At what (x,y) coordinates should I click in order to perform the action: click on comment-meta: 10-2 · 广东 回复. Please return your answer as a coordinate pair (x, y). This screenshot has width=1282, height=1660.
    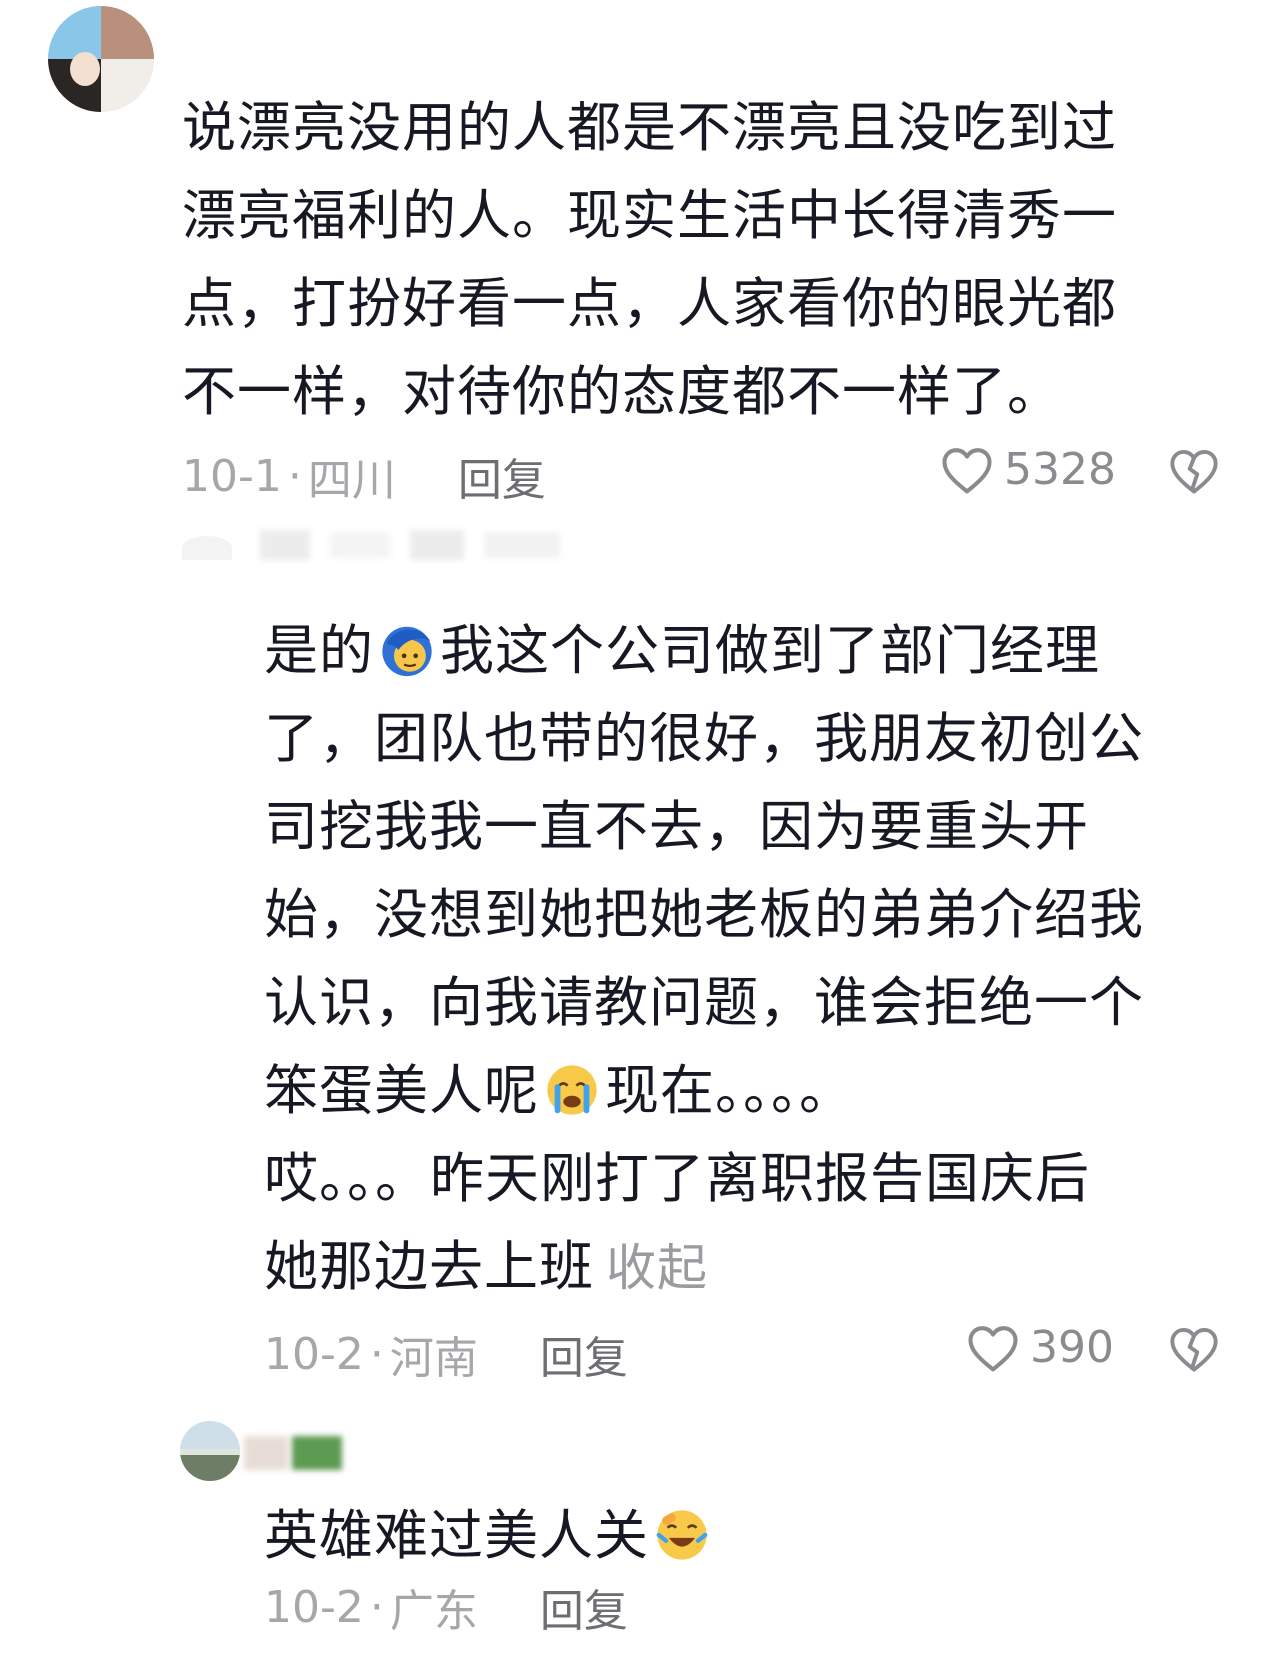
    Looking at the image, I should click on (446, 1607).